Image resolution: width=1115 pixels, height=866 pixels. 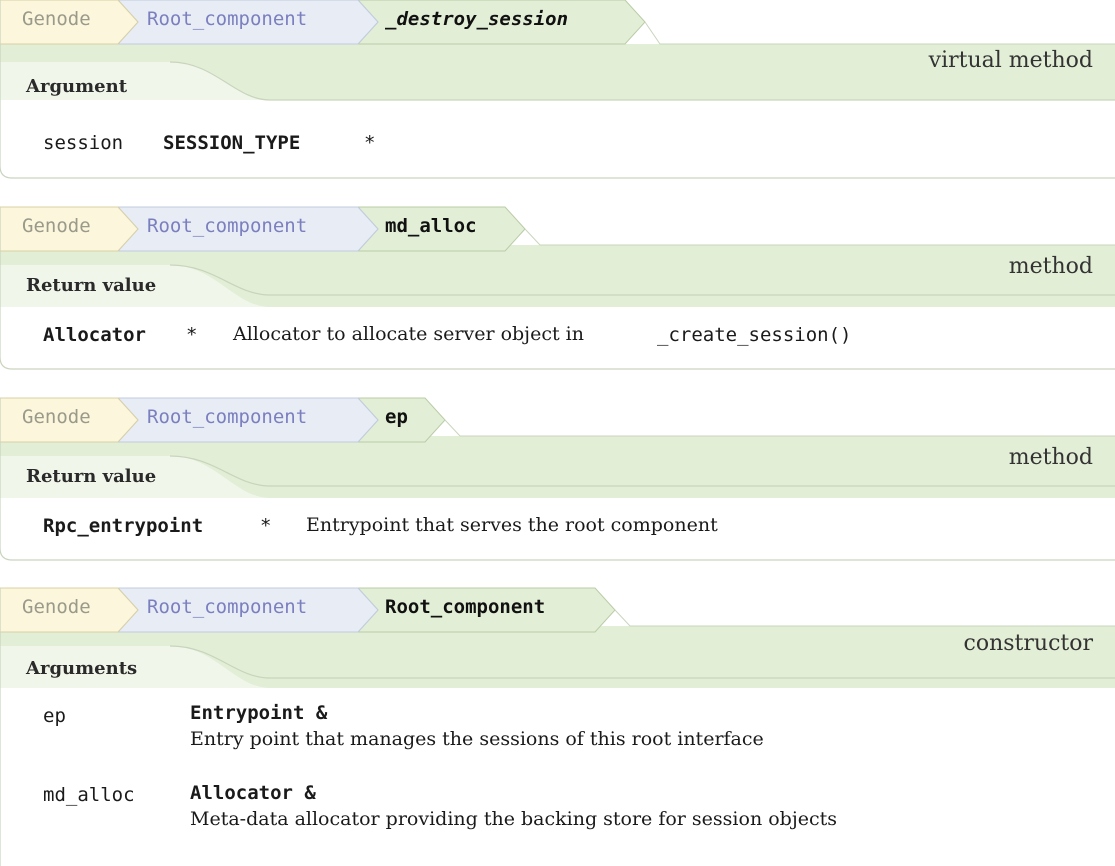 I want to click on arg-type-suffix: *, so click(x=370, y=143).